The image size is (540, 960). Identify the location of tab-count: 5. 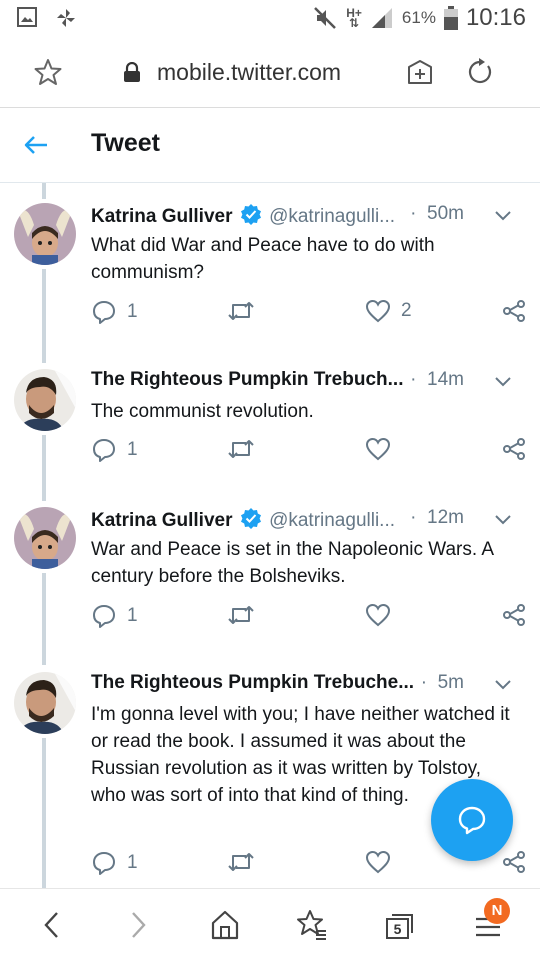
(397, 929).